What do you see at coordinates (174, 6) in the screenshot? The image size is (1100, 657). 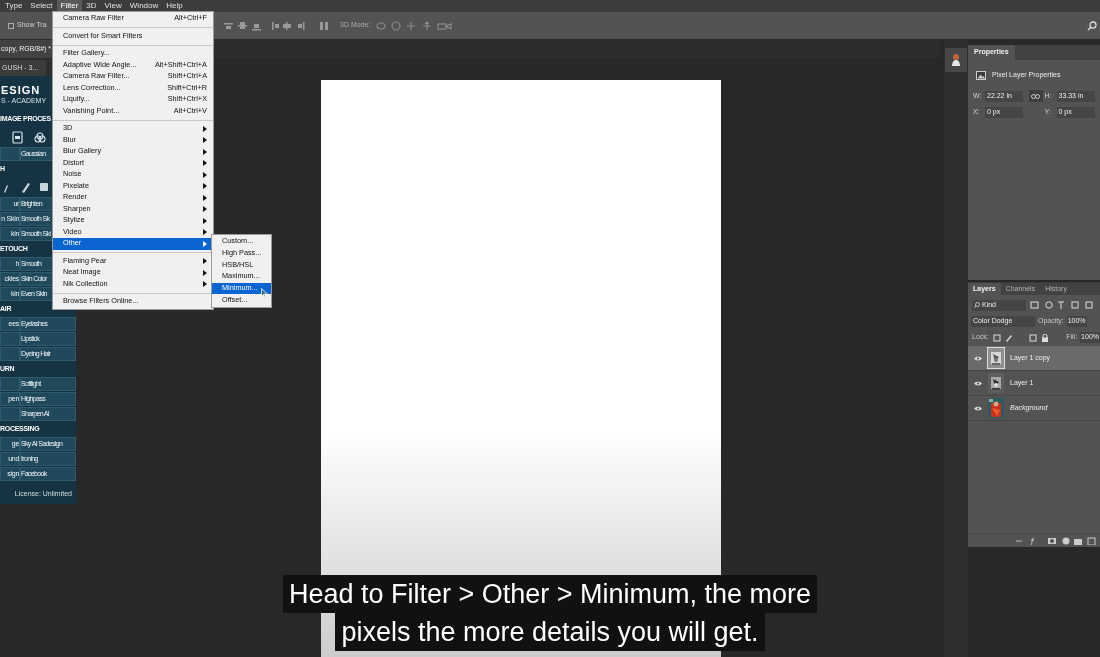 I see `menu-item: Help` at bounding box center [174, 6].